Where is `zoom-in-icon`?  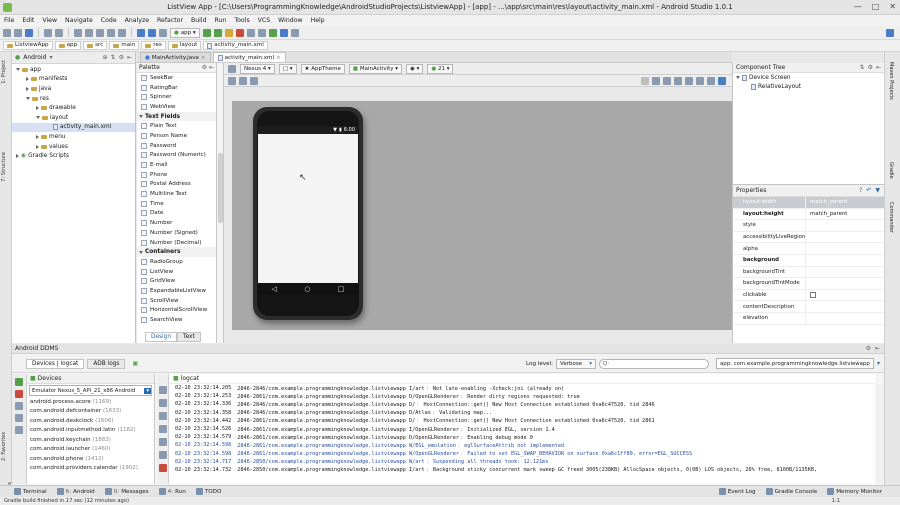
zoom-in-icon is located at coordinates (678, 80).